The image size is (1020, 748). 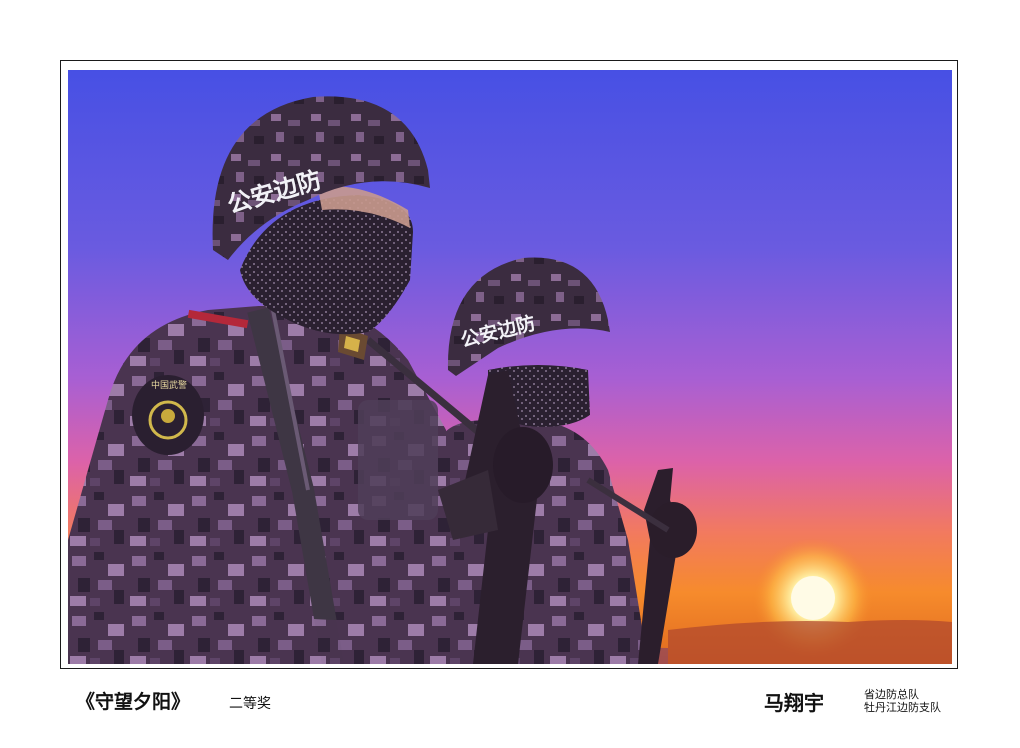 I want to click on author-unit-line2: 牡丹江边防支队, so click(x=902, y=707).